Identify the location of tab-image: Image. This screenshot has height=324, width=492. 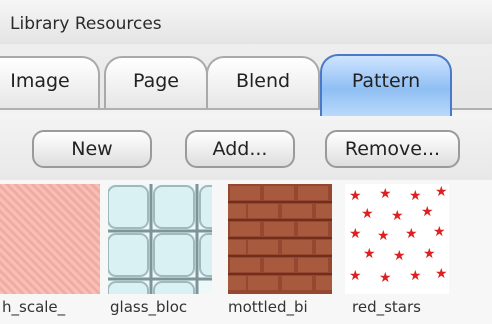
(50, 85).